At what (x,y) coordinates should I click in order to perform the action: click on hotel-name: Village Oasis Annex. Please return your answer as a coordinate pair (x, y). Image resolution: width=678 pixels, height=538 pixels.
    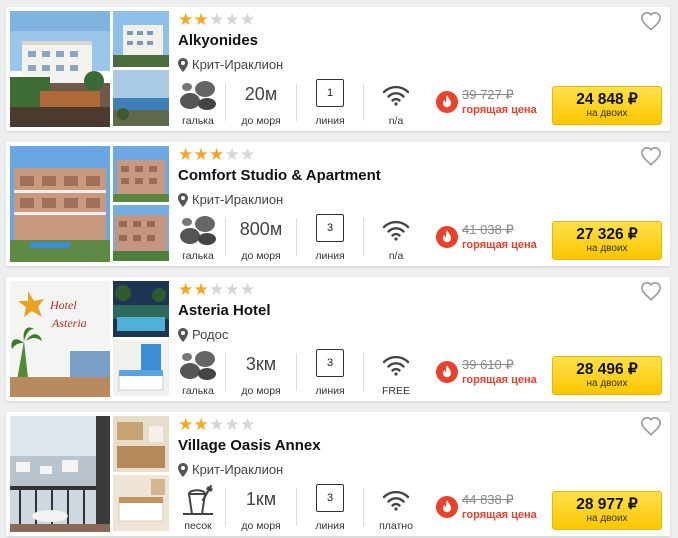
    Looking at the image, I should click on (249, 445).